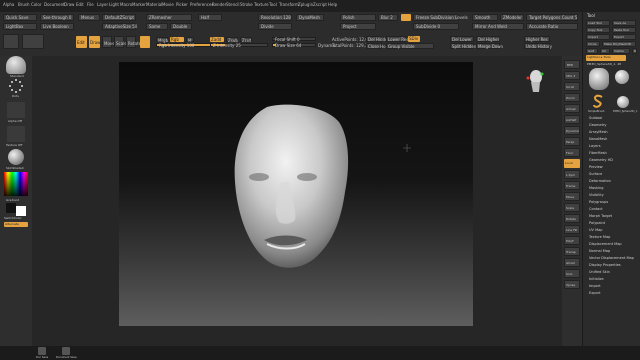 The image size is (640, 360). I want to click on half-button: Half, so click(210, 17).